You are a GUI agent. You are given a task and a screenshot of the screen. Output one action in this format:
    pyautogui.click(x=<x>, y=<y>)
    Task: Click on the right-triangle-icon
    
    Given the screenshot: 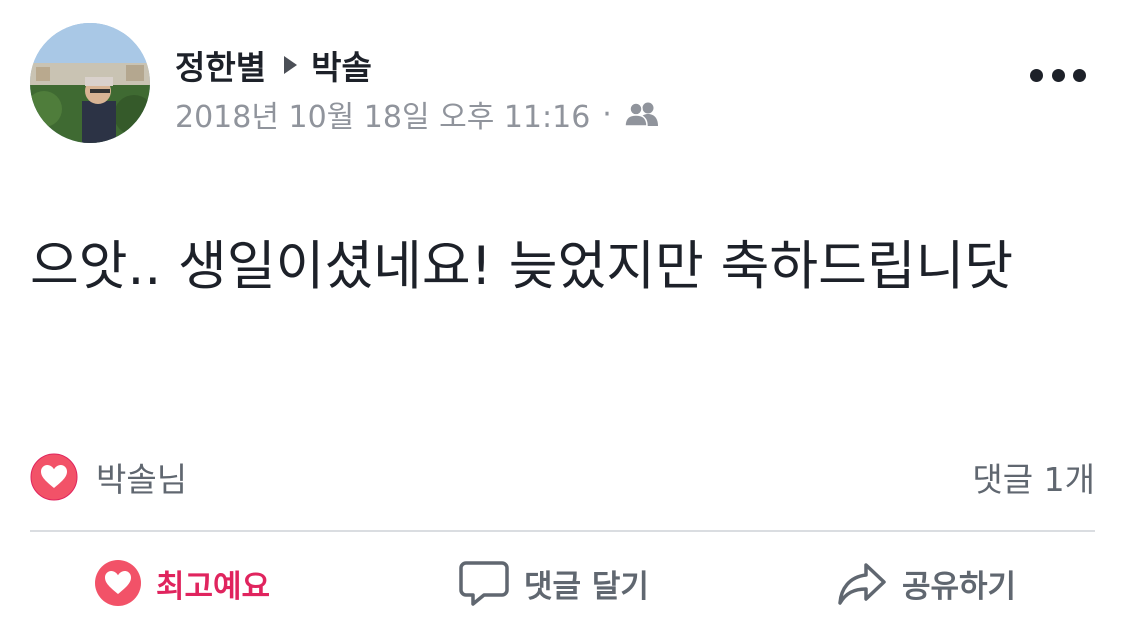 What is the action you would take?
    pyautogui.click(x=291, y=65)
    